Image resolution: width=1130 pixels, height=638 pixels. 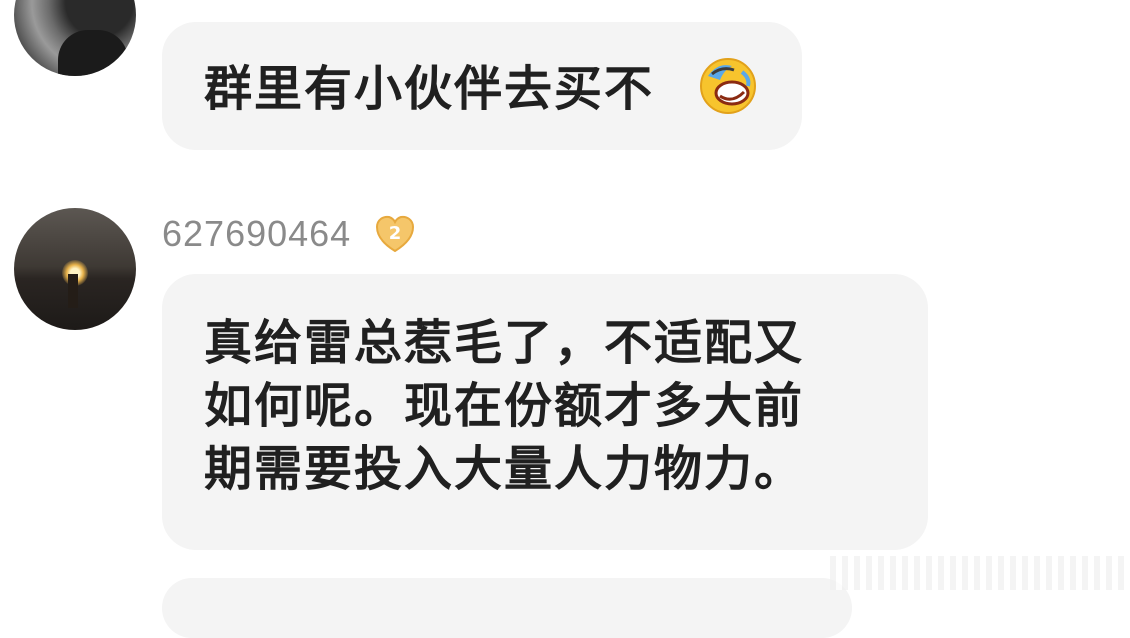 What do you see at coordinates (256, 234) in the screenshot?
I see `username: 627690464` at bounding box center [256, 234].